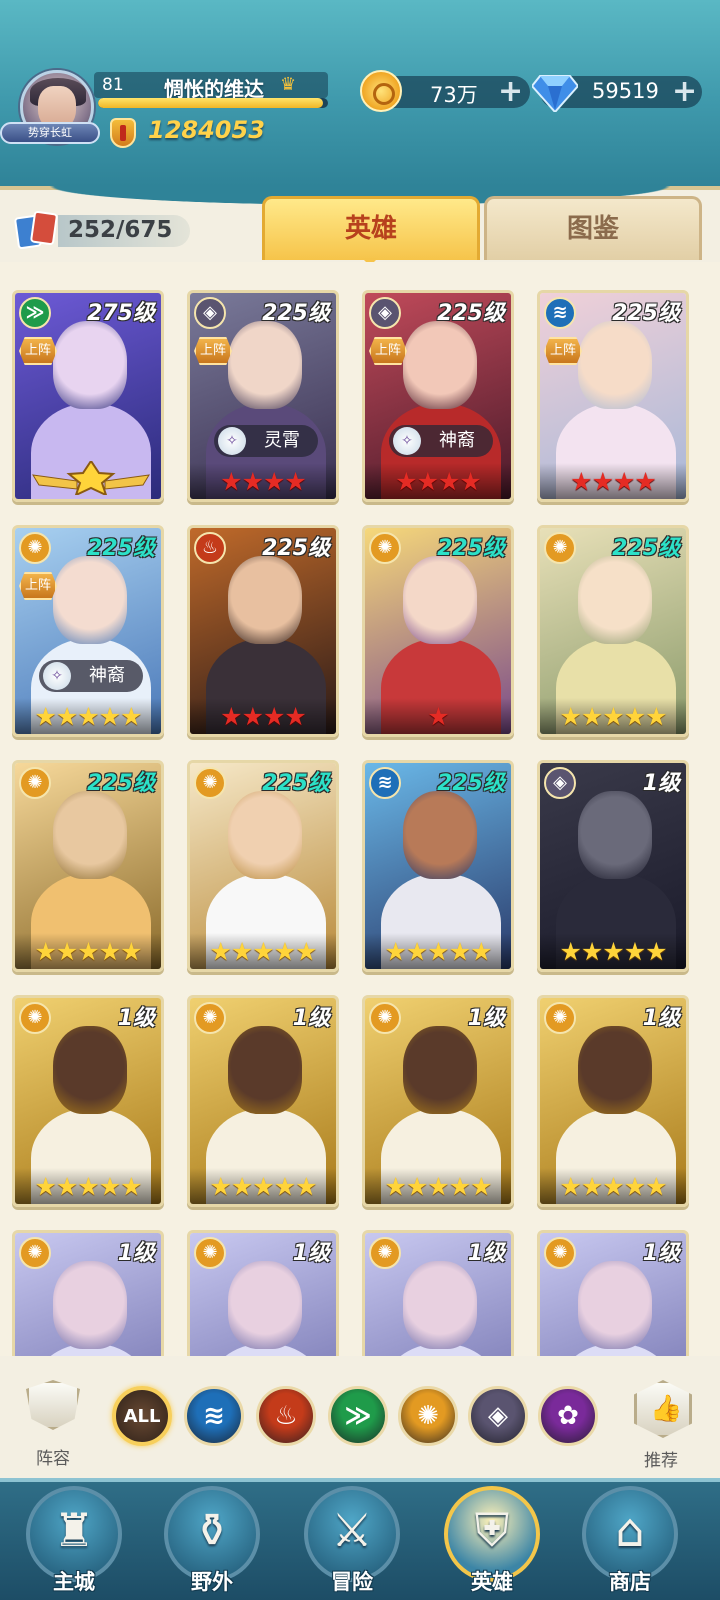 The height and width of the screenshot is (1600, 720). What do you see at coordinates (684, 92) in the screenshot?
I see `add-gem-button: +` at bounding box center [684, 92].